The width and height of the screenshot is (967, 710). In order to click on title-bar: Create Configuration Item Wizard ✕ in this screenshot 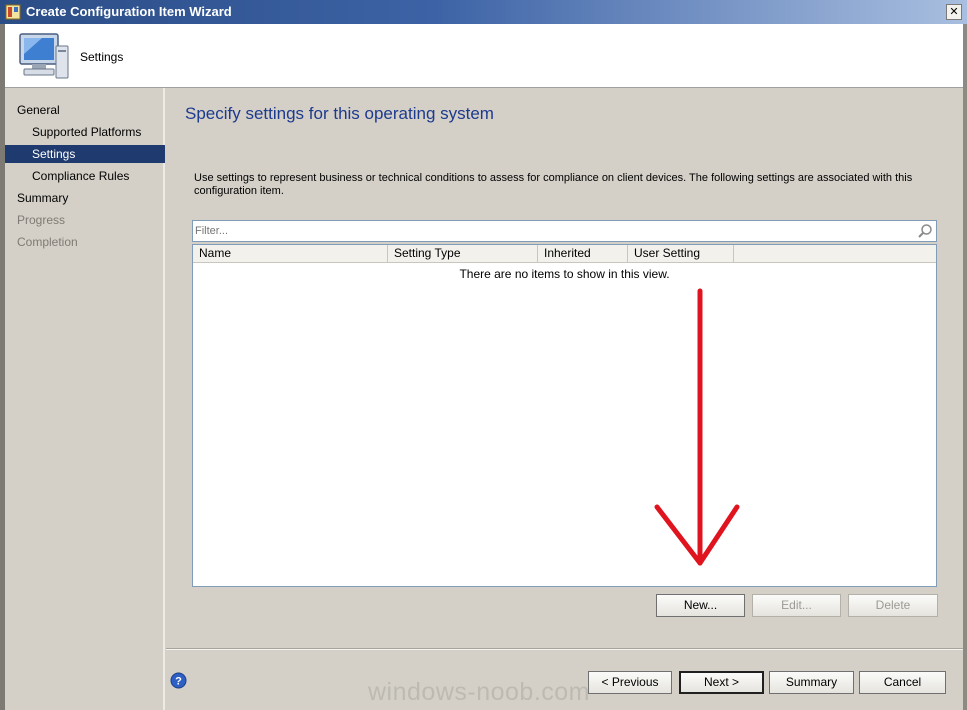, I will do `click(483, 12)`.